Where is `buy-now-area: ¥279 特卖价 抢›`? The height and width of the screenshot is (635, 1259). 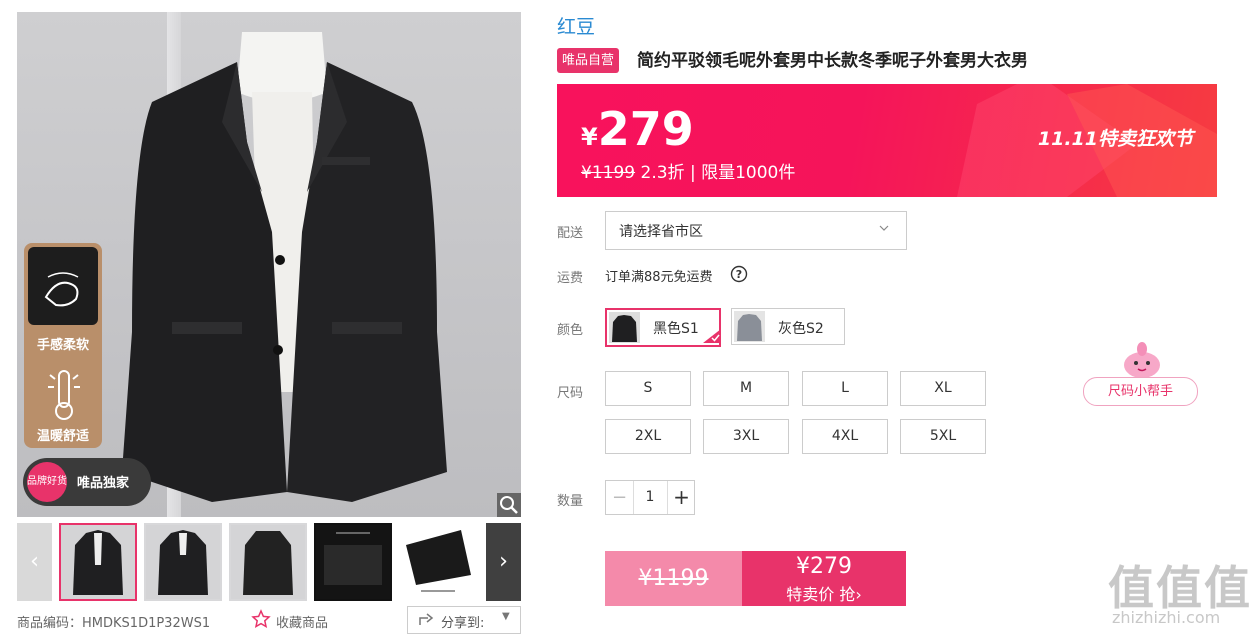
buy-now-area: ¥279 特卖价 抢› is located at coordinates (824, 578).